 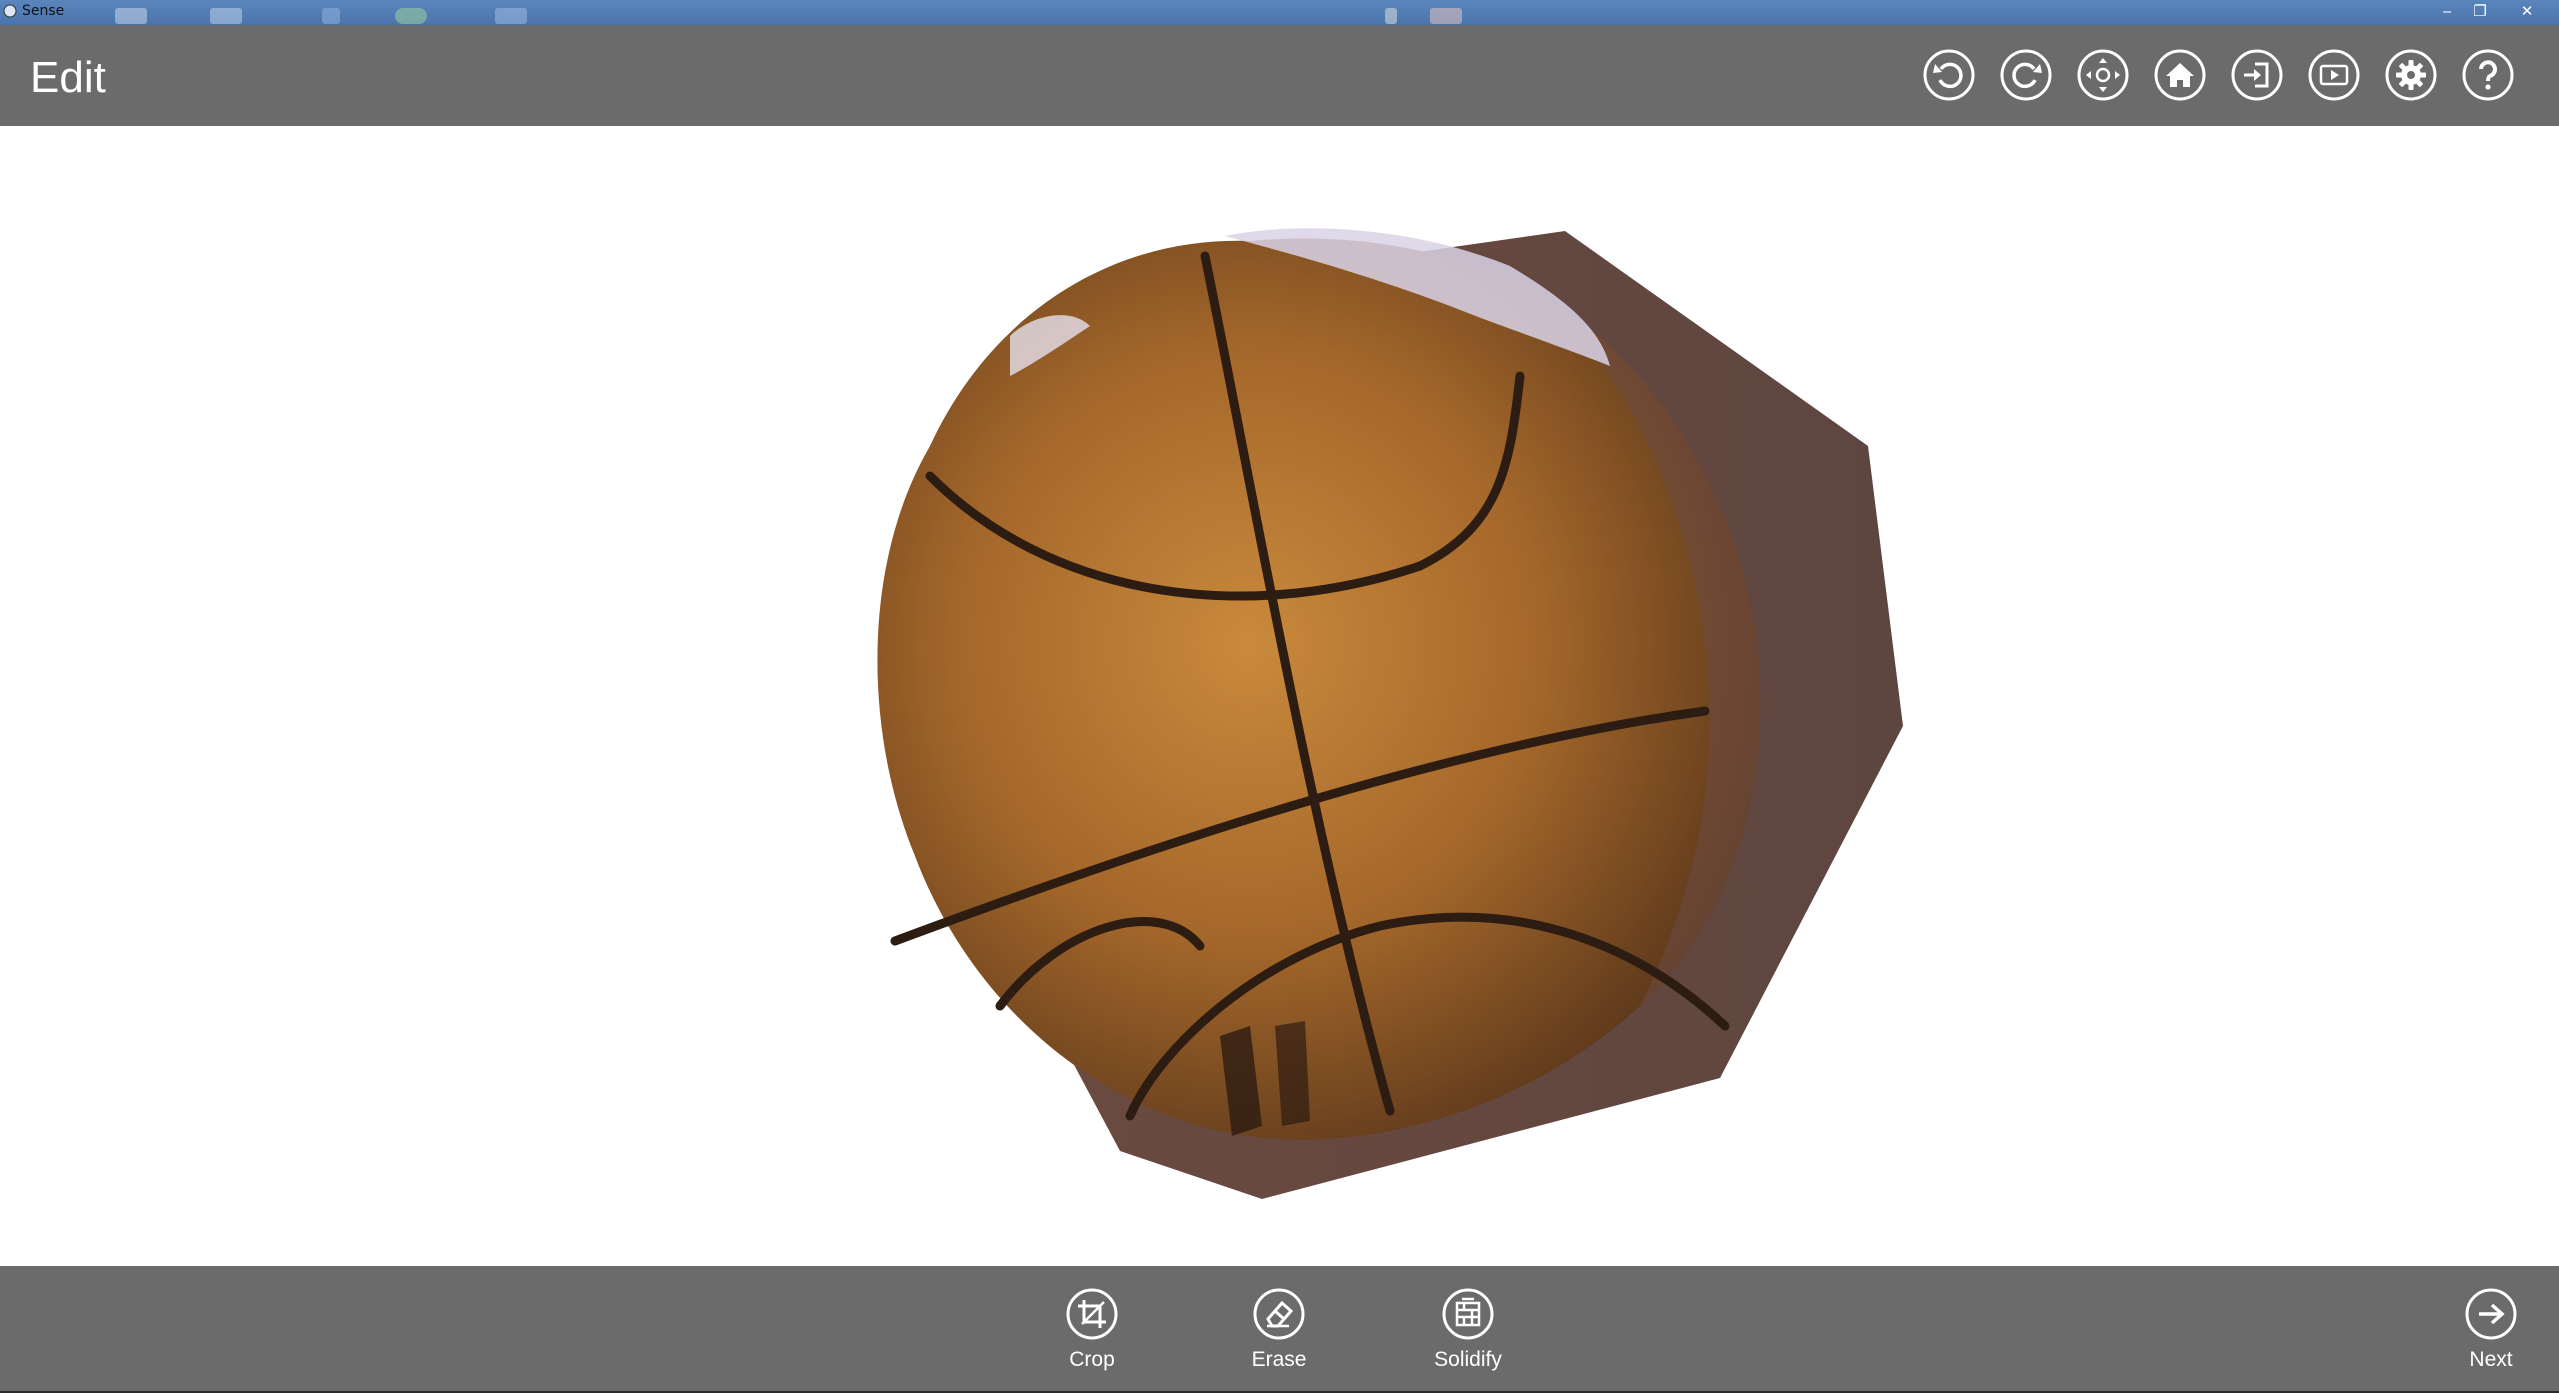 I want to click on move-button, so click(x=2103, y=75).